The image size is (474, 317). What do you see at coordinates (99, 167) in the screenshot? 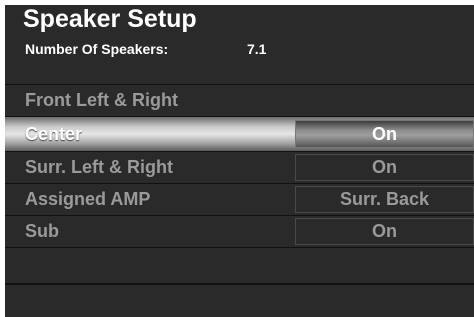
I see `menu-item-label: Surr. Left & Right` at bounding box center [99, 167].